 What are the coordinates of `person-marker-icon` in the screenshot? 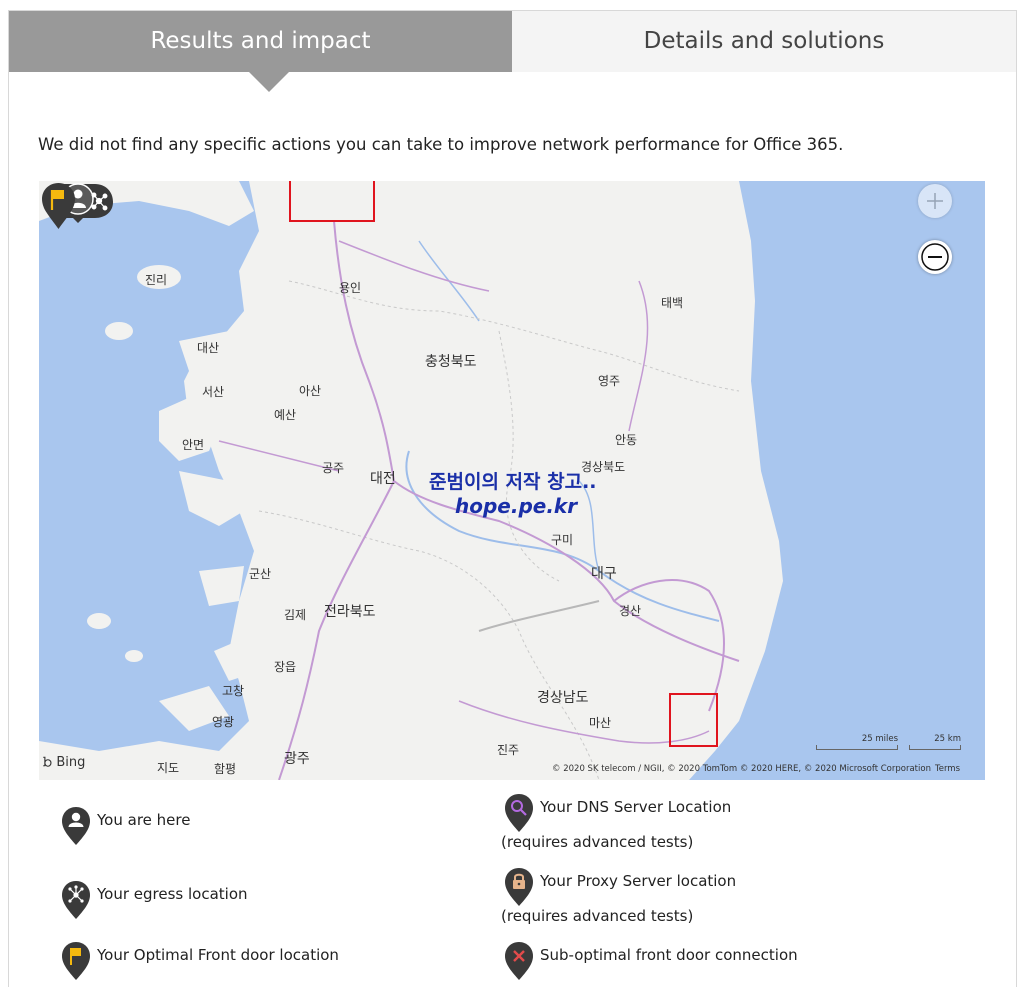 It's located at (76, 826).